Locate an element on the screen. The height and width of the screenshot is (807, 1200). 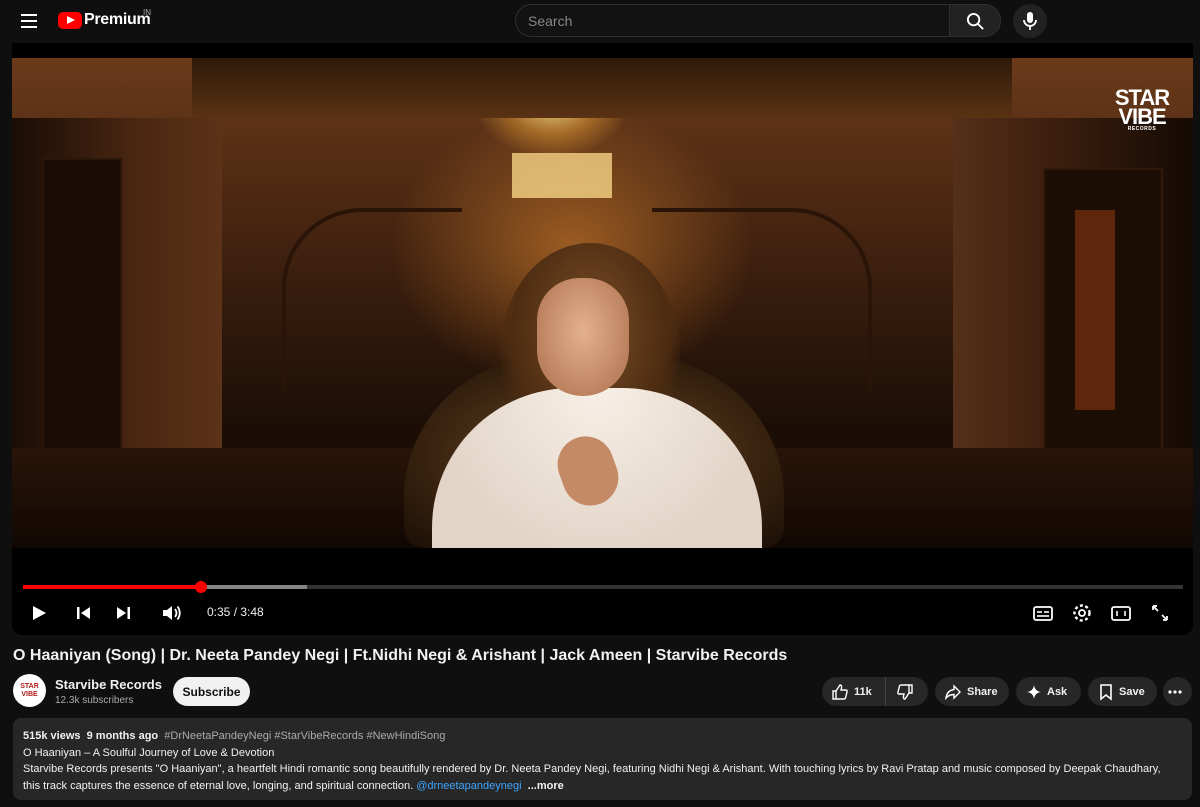
time-display: 0:35 / 3:48 is located at coordinates (235, 612).